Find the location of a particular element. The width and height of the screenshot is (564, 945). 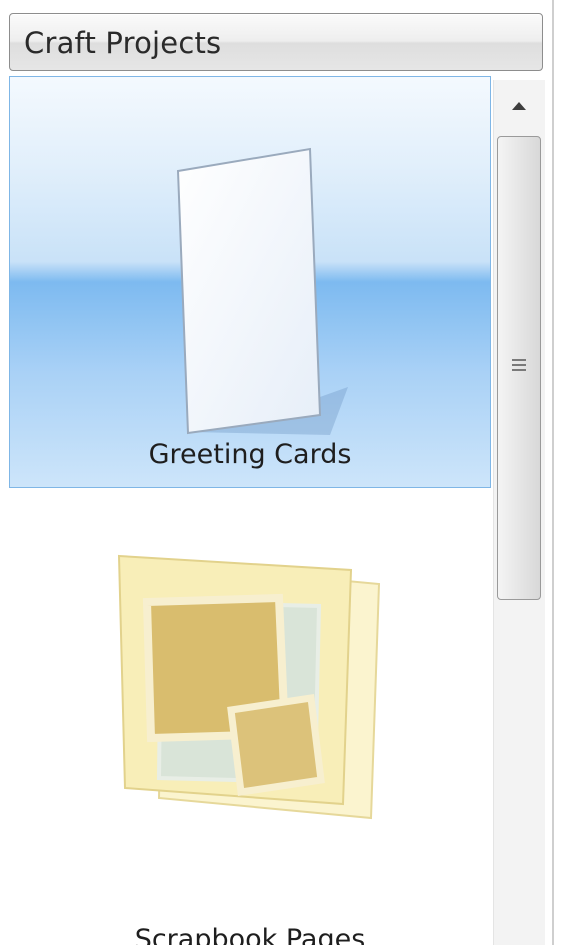

list-item-label: Greeting Cards is located at coordinates (250, 454).